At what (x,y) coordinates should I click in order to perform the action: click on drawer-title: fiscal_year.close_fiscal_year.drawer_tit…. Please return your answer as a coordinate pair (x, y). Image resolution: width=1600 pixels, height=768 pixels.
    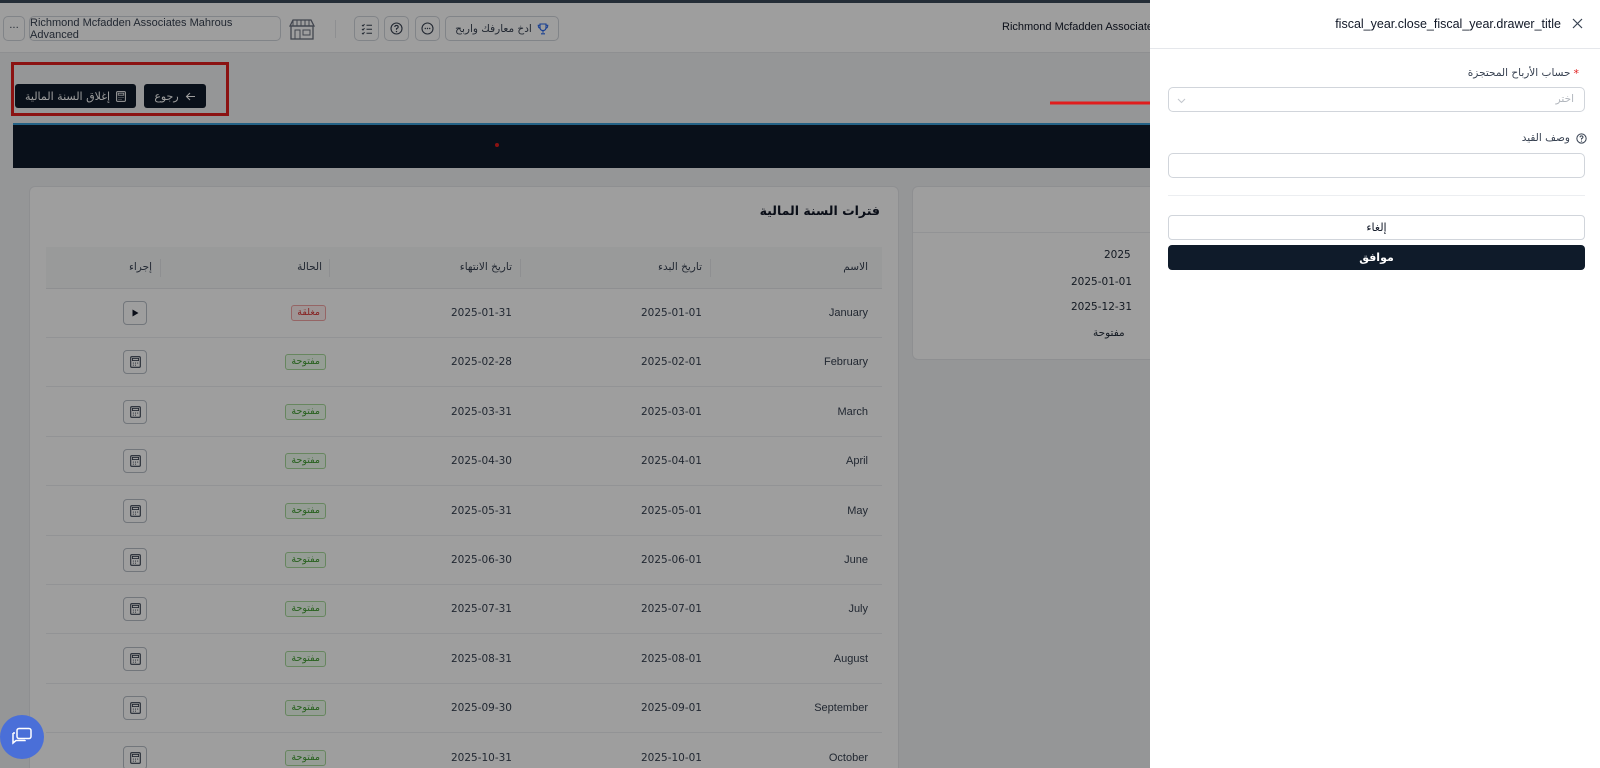
    Looking at the image, I should click on (1448, 24).